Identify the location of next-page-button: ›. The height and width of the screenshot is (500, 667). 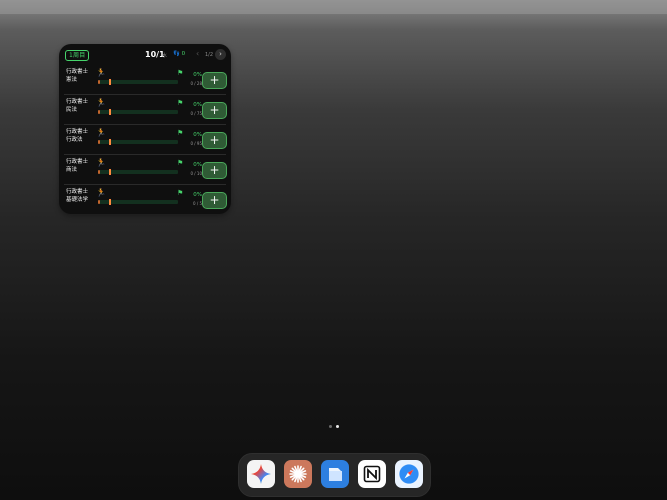
(220, 54).